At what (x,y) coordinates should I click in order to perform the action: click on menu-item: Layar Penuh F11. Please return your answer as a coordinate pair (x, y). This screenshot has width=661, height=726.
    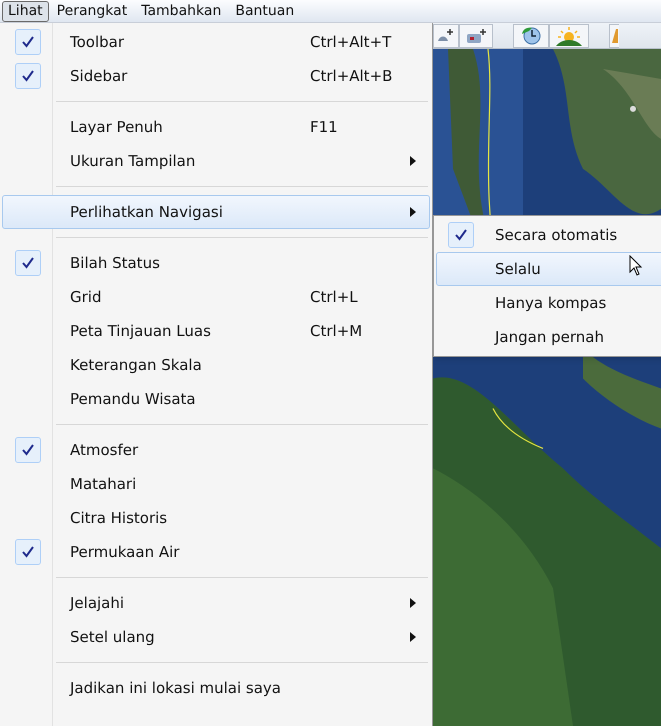
    Looking at the image, I should click on (216, 127).